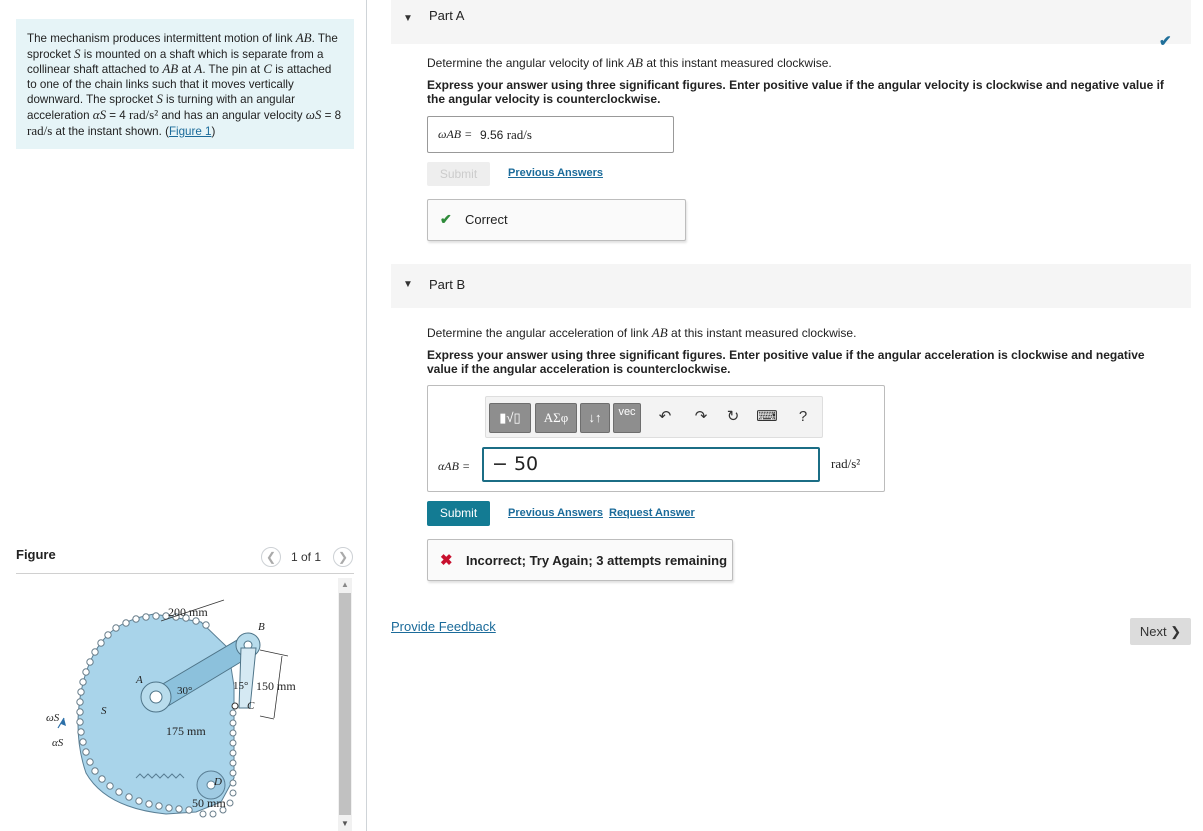 This screenshot has height=831, width=1203. I want to click on help-icon: ?, so click(803, 417).